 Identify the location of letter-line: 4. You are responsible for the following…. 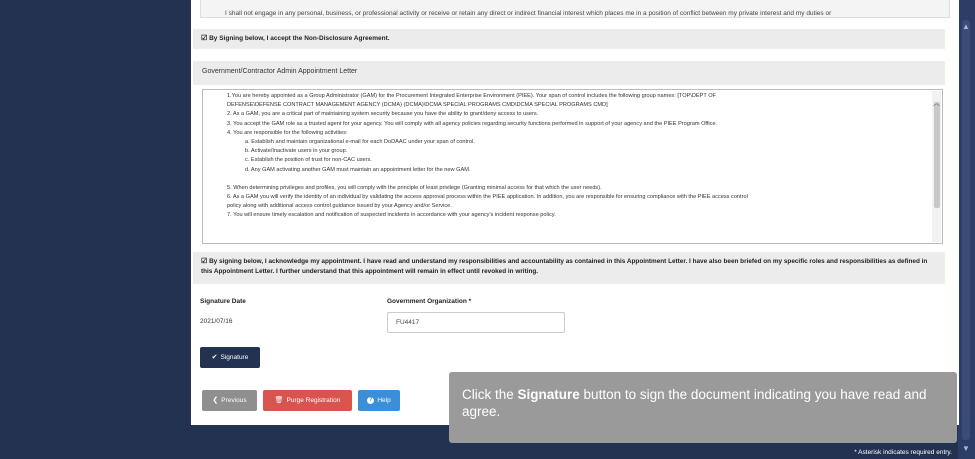
(287, 132).